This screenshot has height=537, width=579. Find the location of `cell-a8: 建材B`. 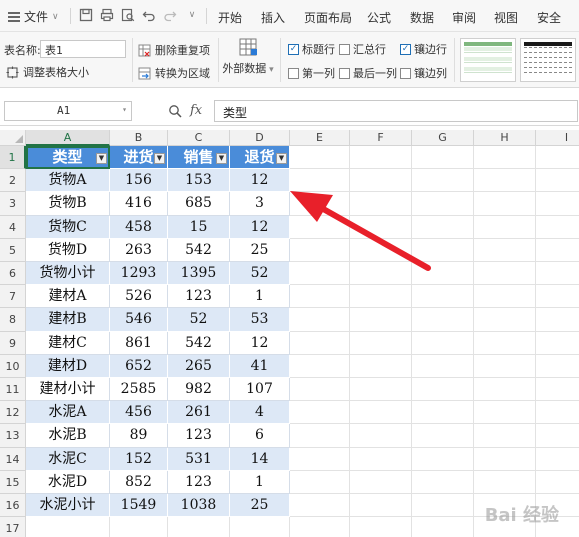

cell-a8: 建材B is located at coordinates (68, 320).